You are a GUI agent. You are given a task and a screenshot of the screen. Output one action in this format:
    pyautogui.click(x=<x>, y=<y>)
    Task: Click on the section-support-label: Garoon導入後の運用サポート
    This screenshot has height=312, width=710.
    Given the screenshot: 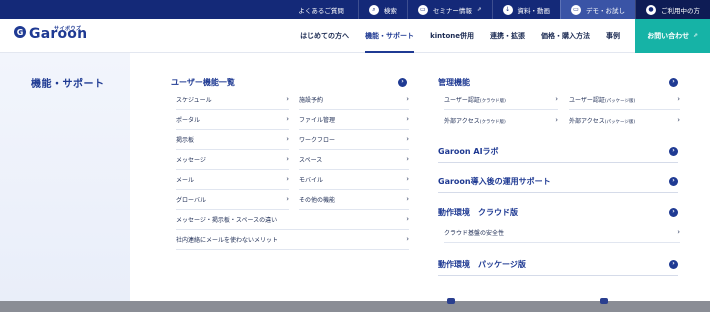 What is the action you would take?
    pyautogui.click(x=494, y=181)
    